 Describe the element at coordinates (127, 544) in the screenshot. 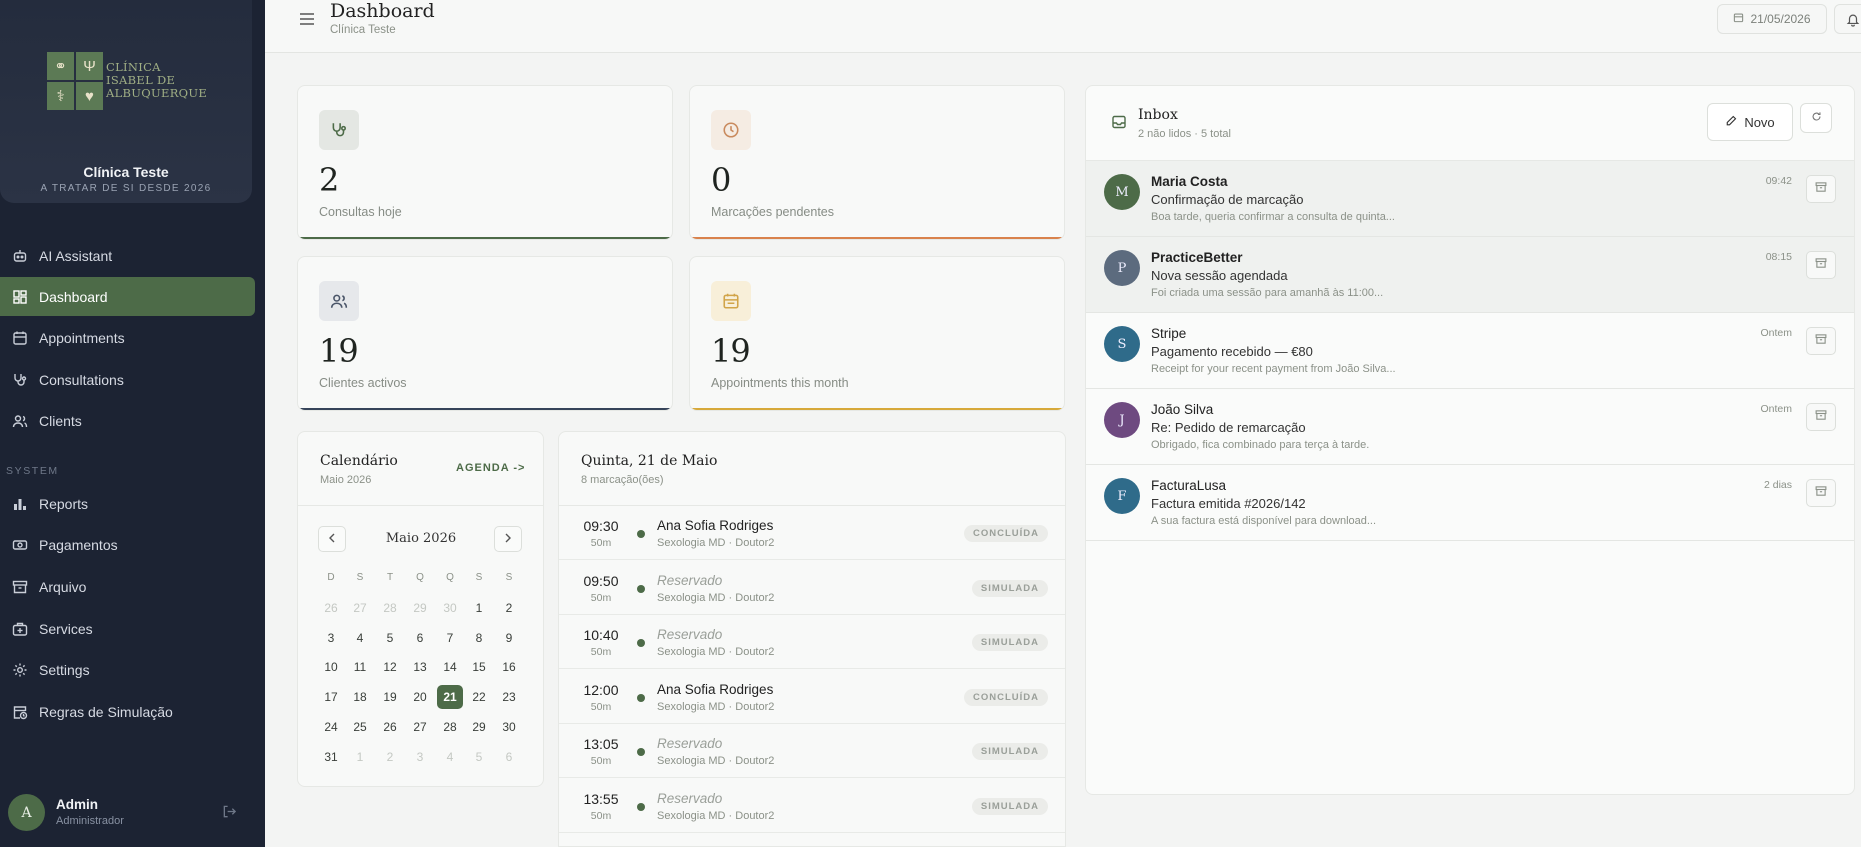

I see `sidebar-item-pagamentos: Pagamentos` at that location.